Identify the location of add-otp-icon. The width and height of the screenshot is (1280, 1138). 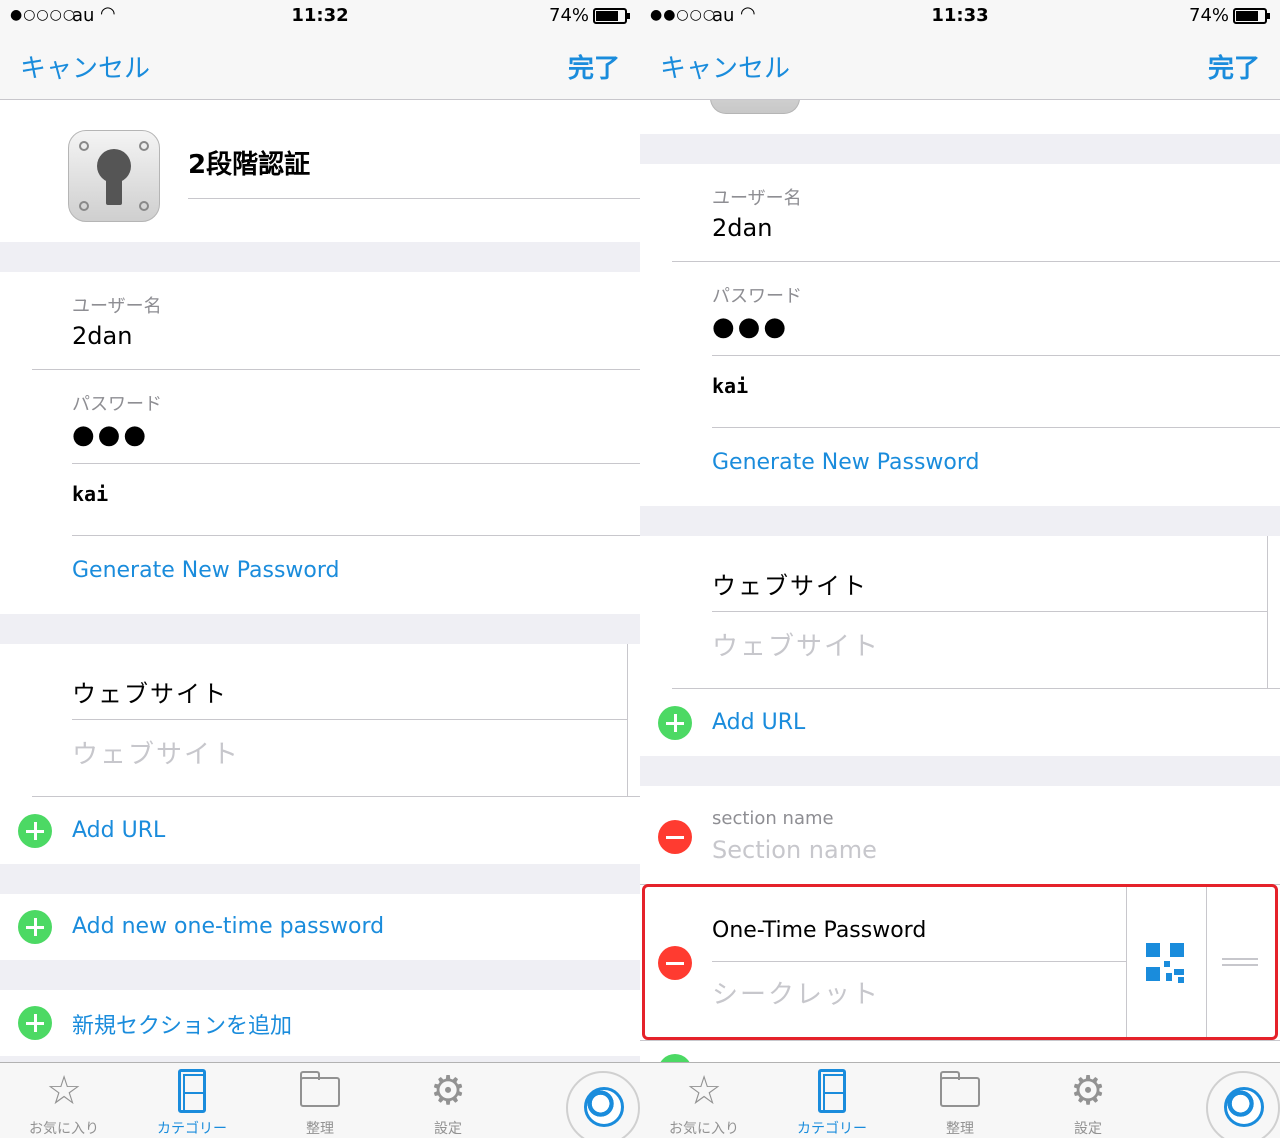
(35, 927).